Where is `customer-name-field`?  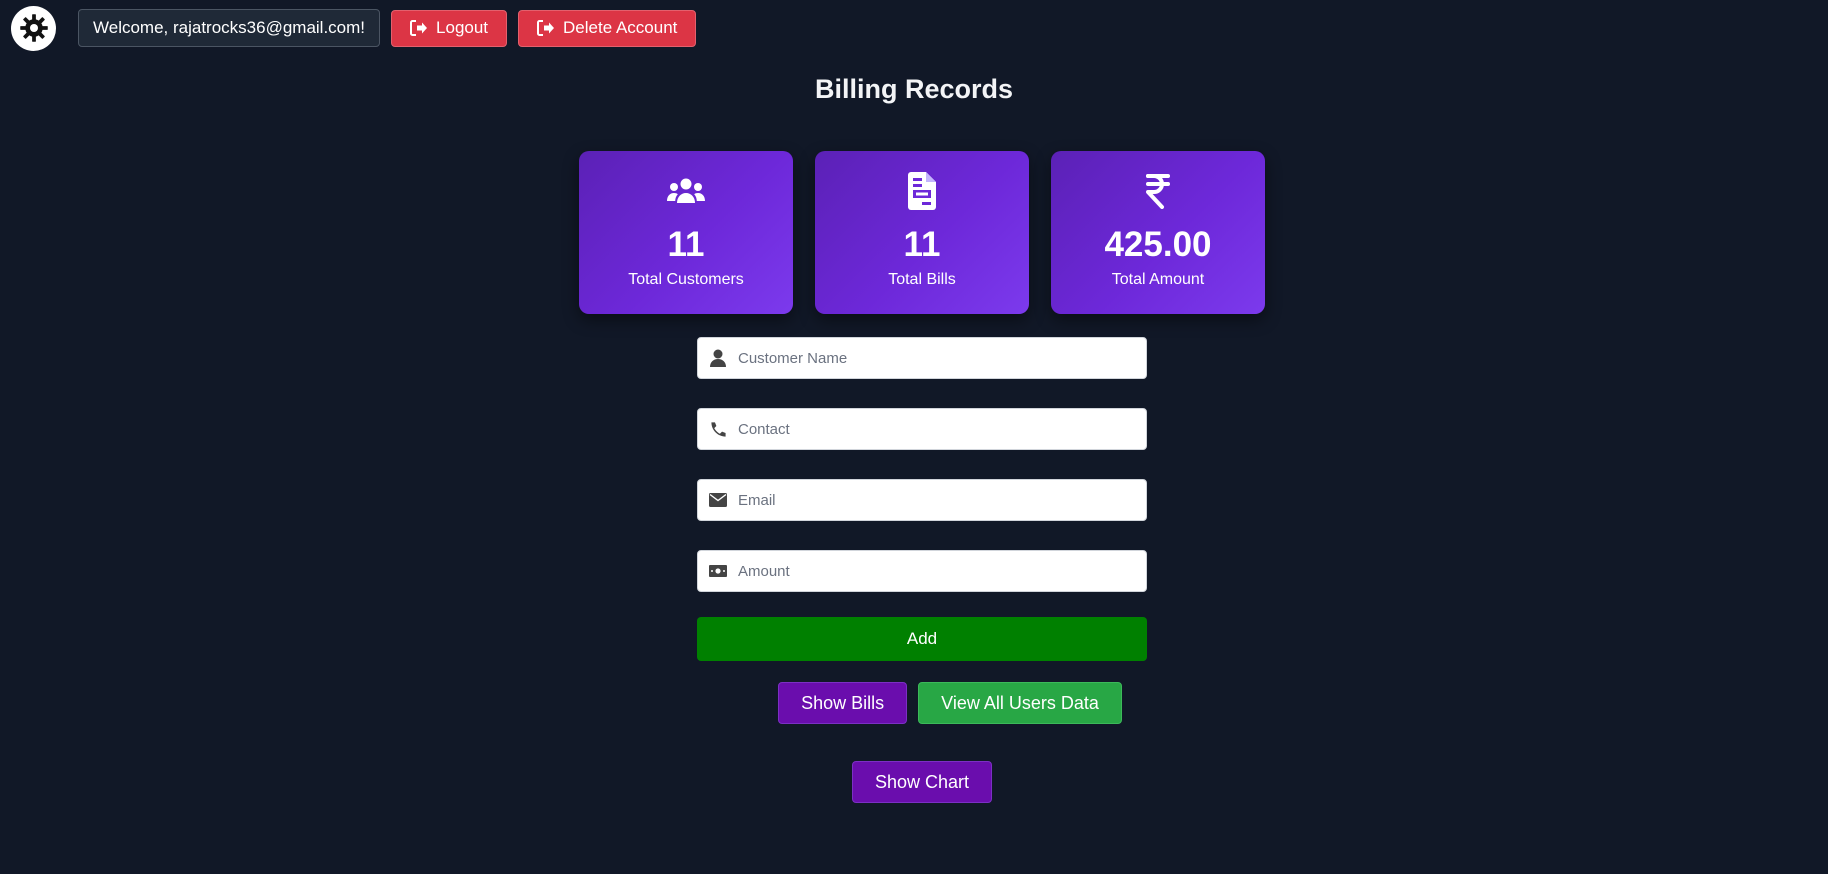
customer-name-field is located at coordinates (922, 358).